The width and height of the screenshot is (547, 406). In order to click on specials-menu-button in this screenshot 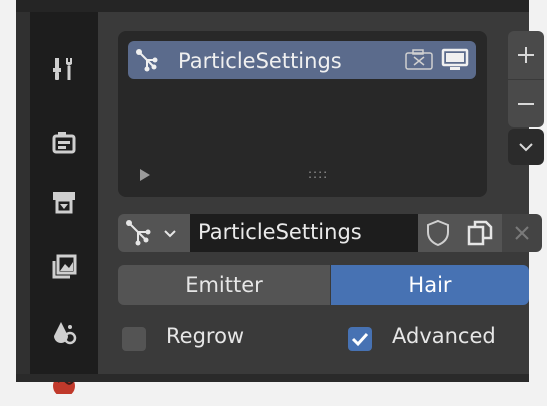, I will do `click(526, 147)`.